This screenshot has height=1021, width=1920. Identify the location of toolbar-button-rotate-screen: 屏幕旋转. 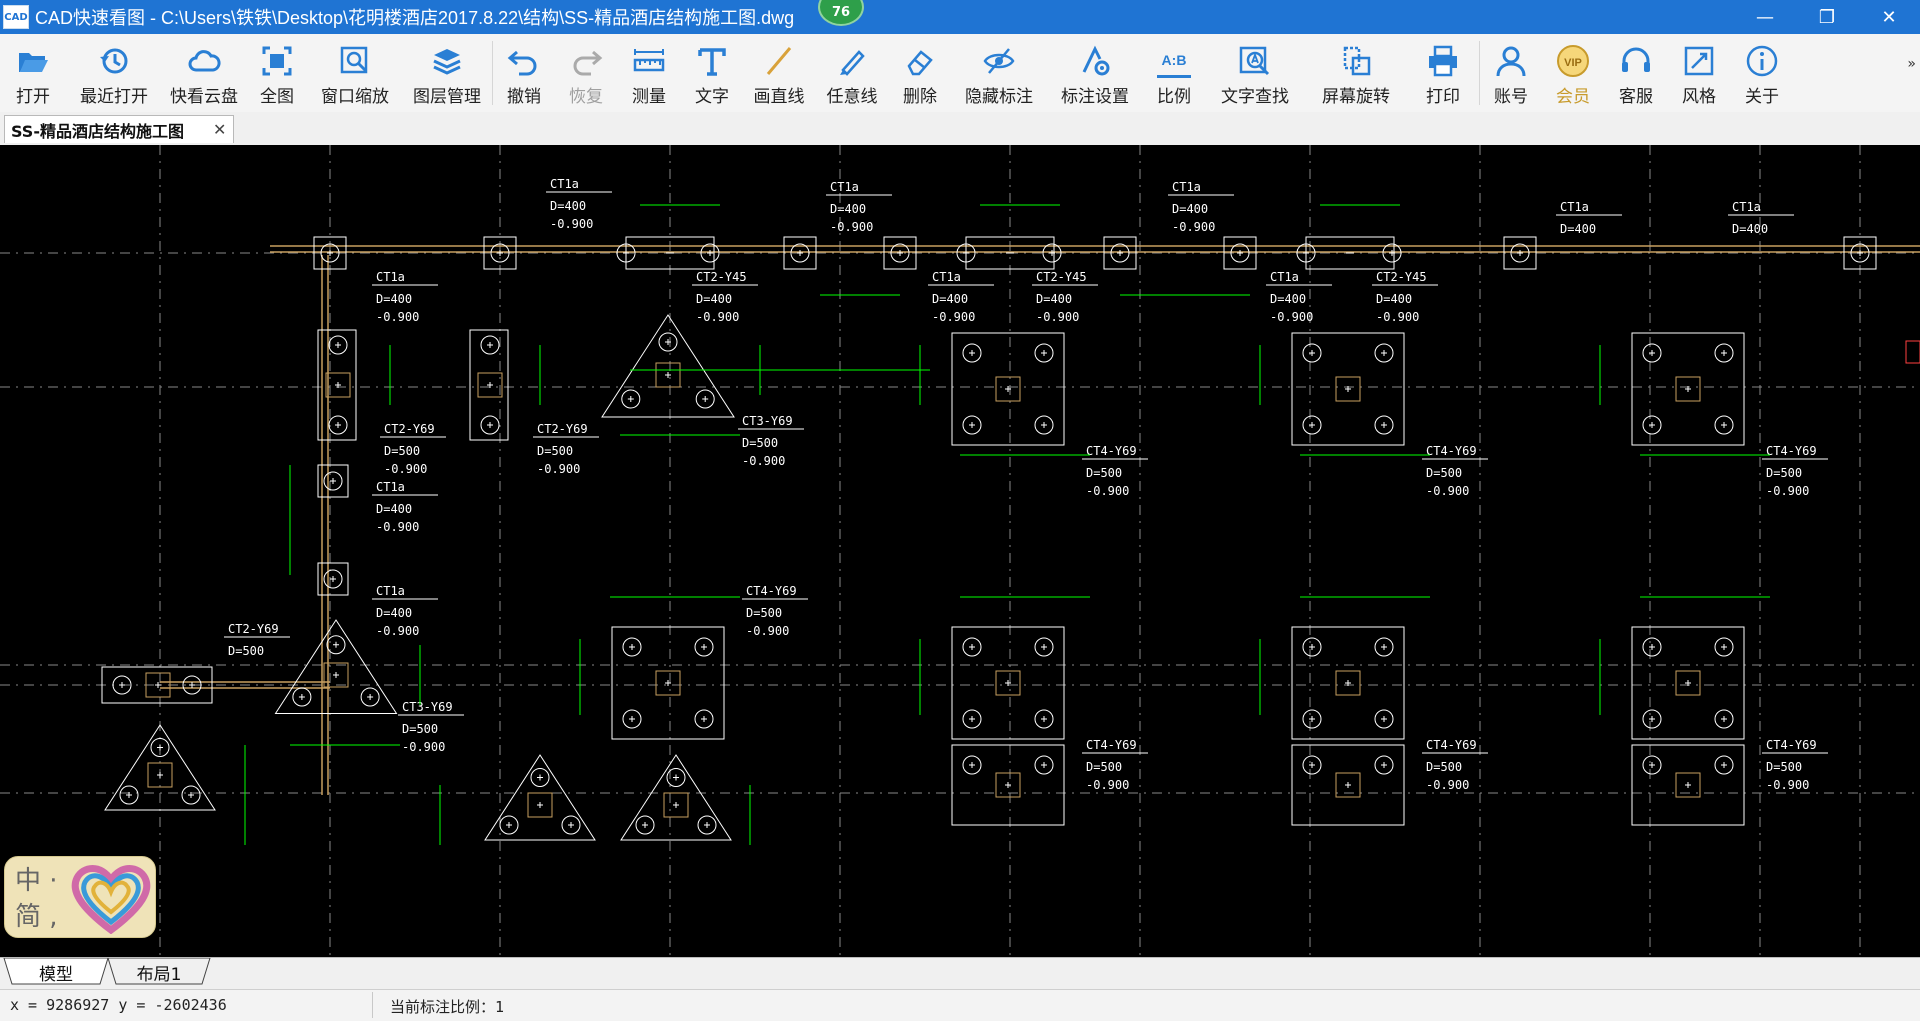
(1356, 73).